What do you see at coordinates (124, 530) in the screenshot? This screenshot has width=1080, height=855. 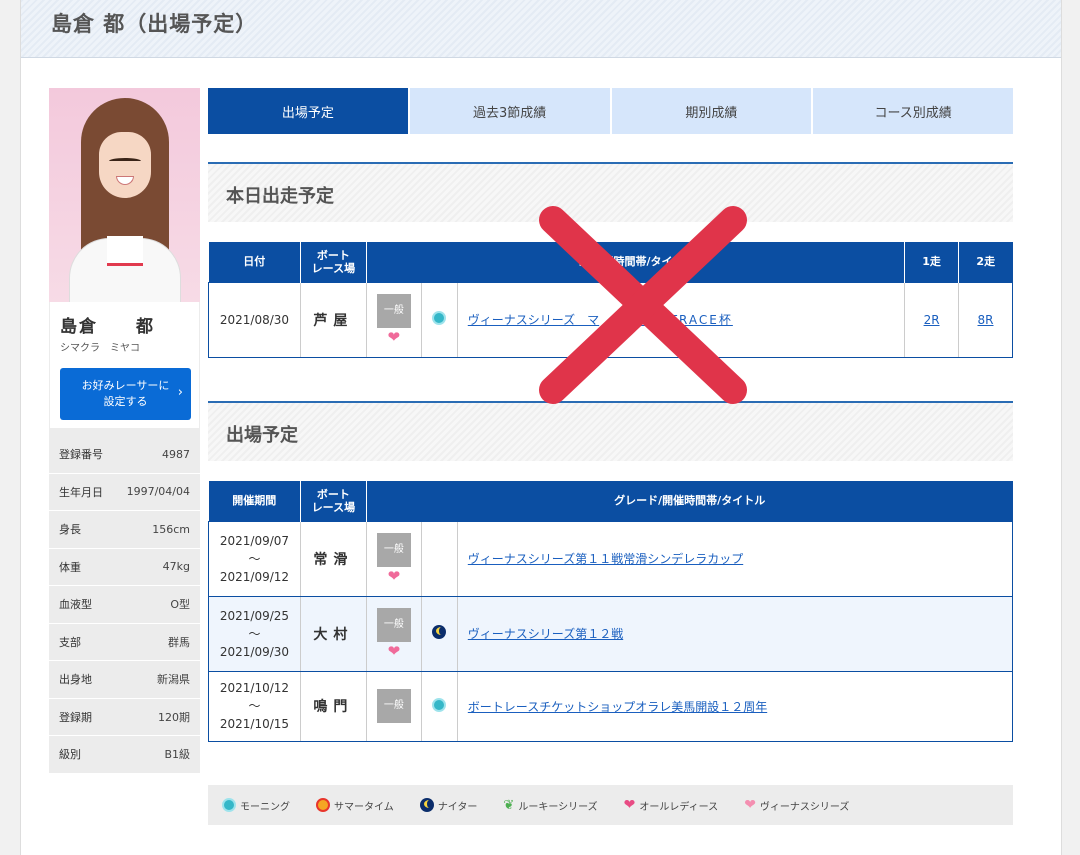 I see `info-row-height: 身長 156cm` at bounding box center [124, 530].